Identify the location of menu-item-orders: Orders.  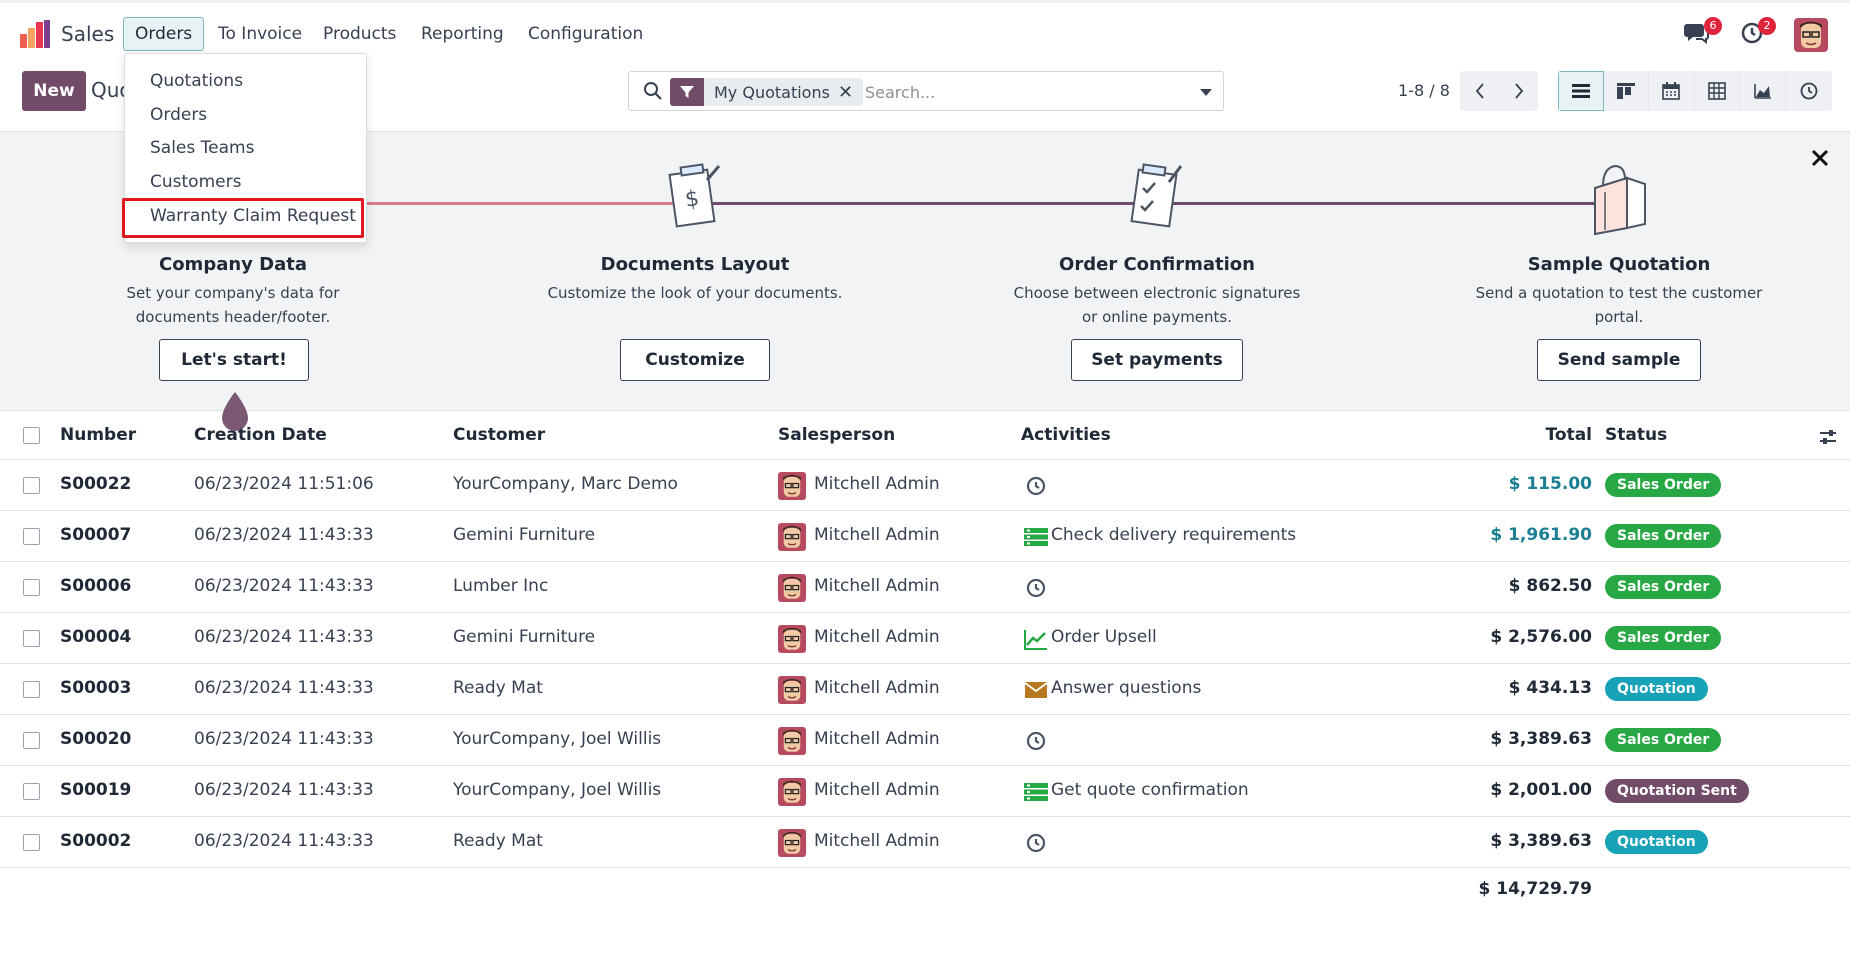
(246, 115).